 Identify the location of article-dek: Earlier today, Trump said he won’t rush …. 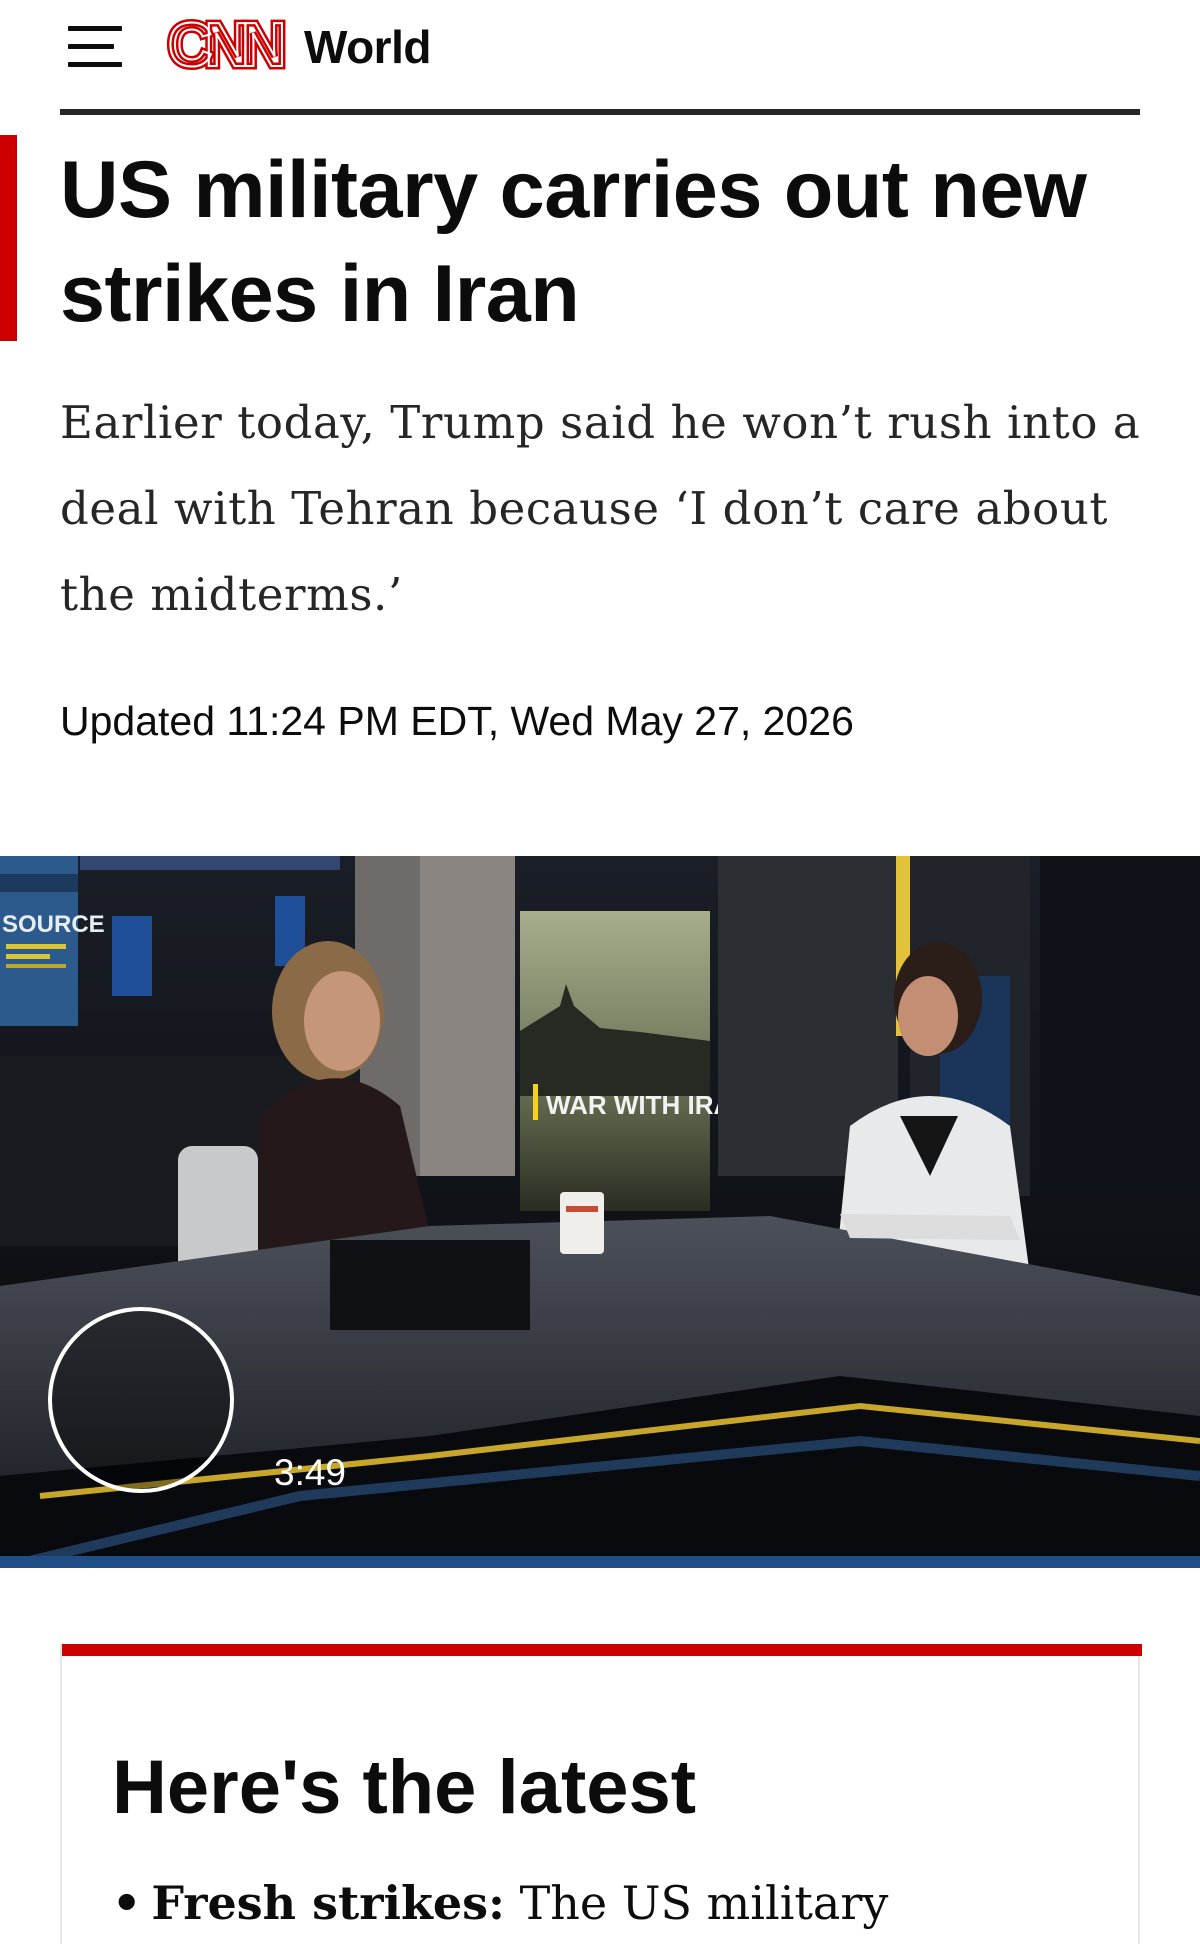
(600, 508).